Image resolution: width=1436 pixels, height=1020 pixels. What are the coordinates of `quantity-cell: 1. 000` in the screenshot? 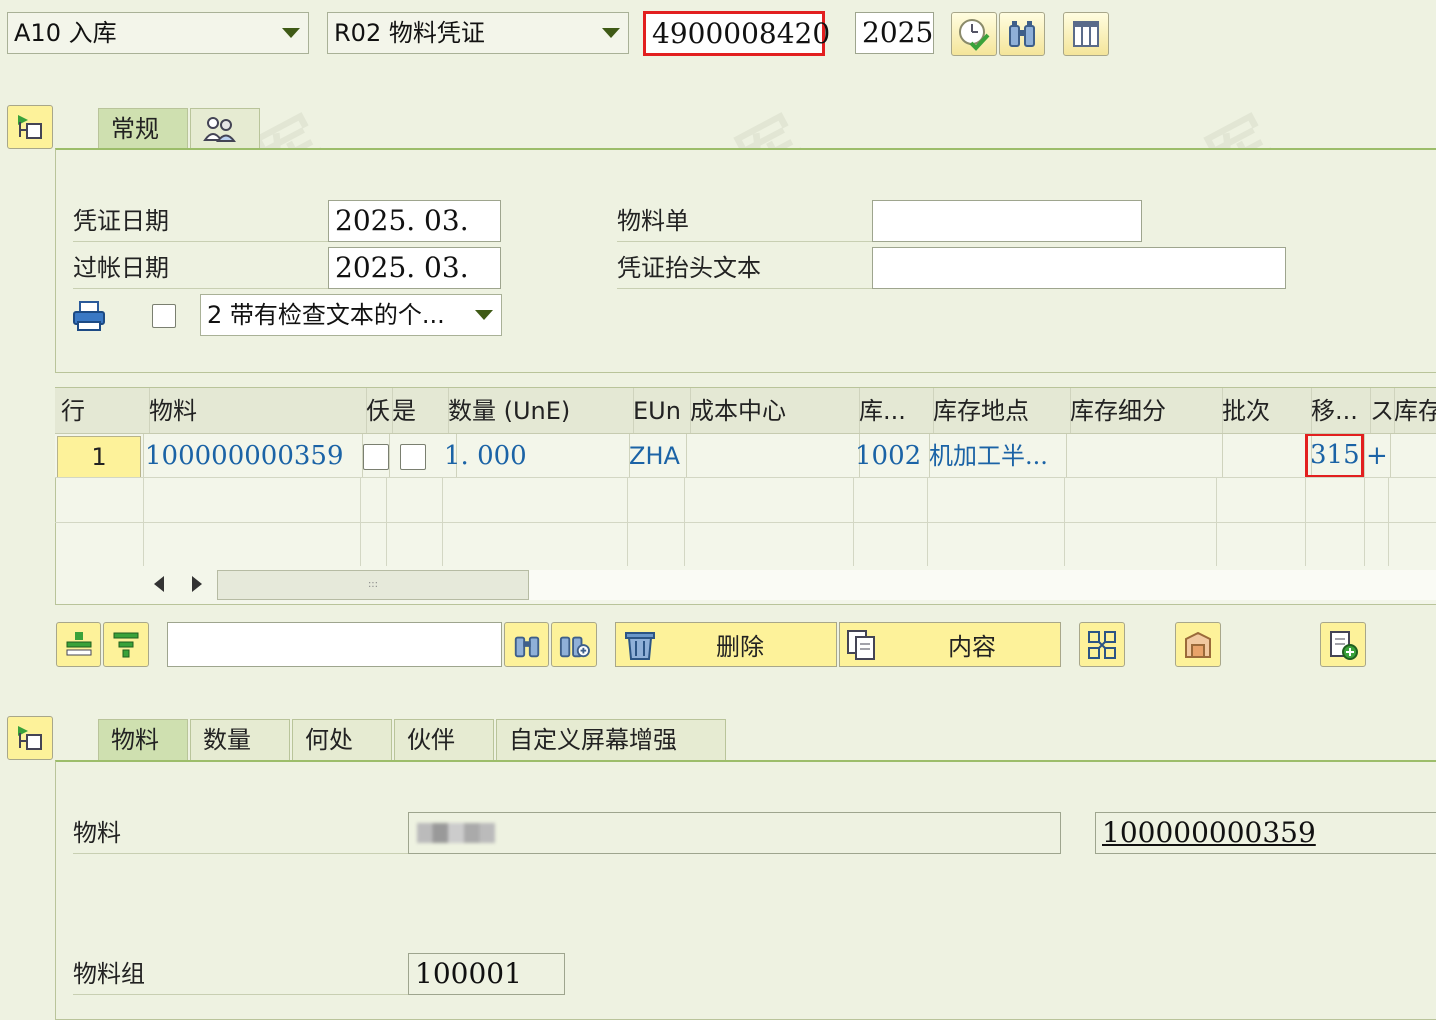 It's located at (536, 455).